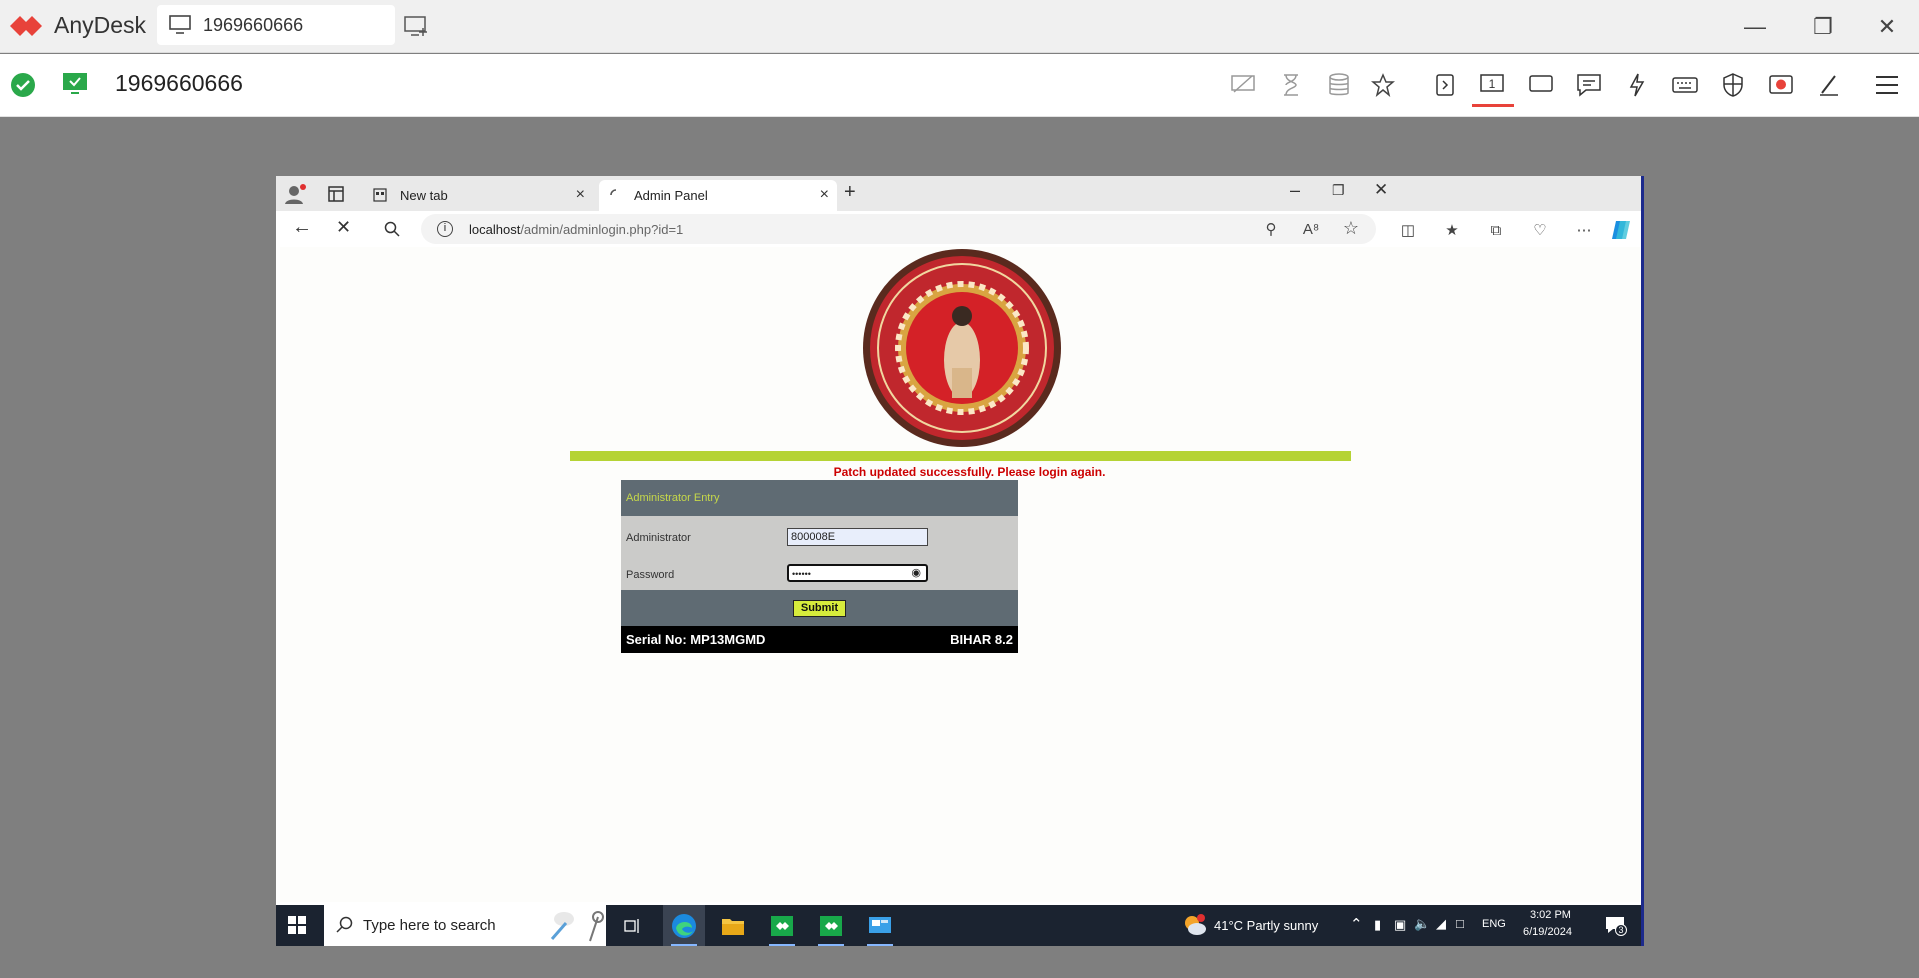 The height and width of the screenshot is (978, 1919). I want to click on password-key-icon: ⚲, so click(1271, 229).